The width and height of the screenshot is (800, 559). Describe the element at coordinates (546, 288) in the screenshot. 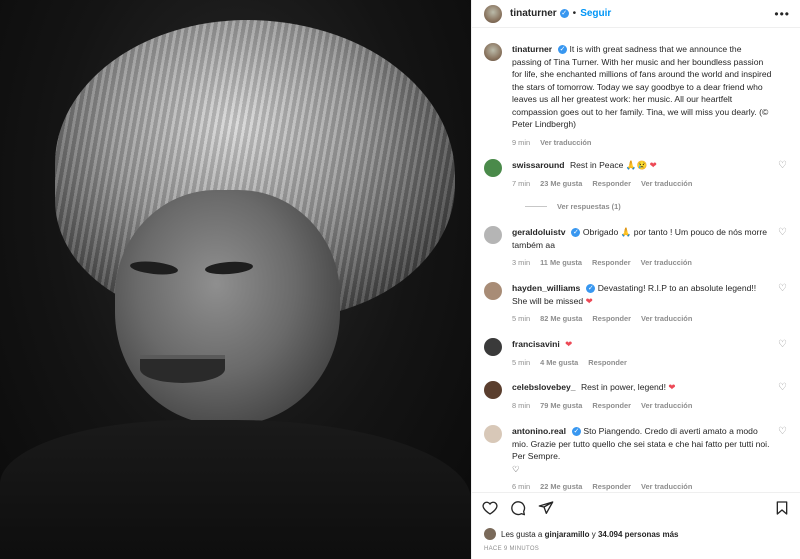

I see `comment-username: hayden_williams` at that location.